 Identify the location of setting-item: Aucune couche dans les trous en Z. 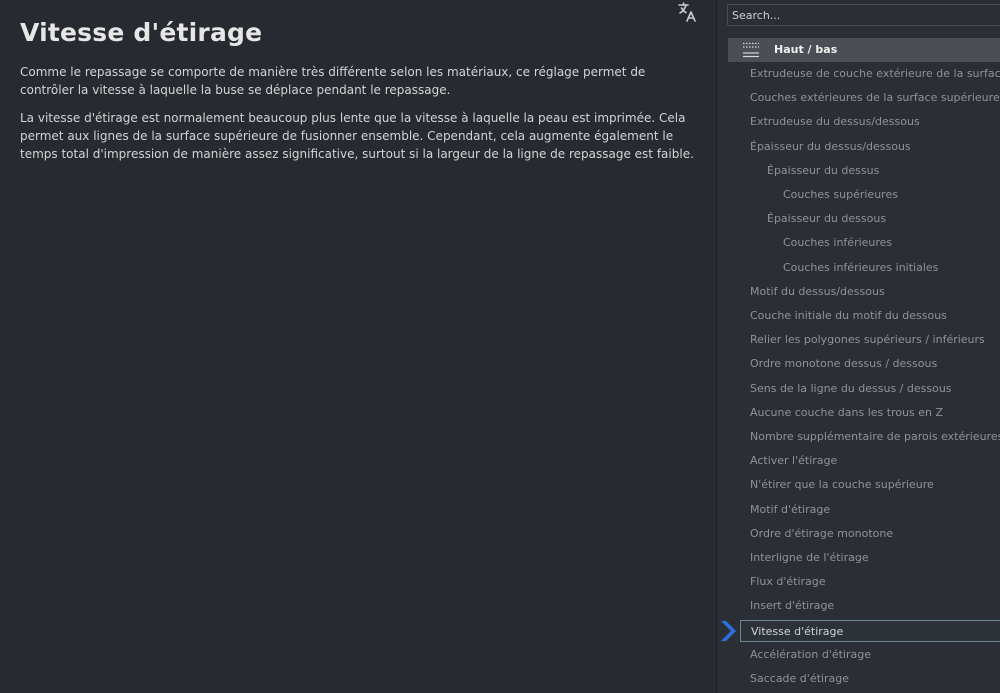
(846, 413).